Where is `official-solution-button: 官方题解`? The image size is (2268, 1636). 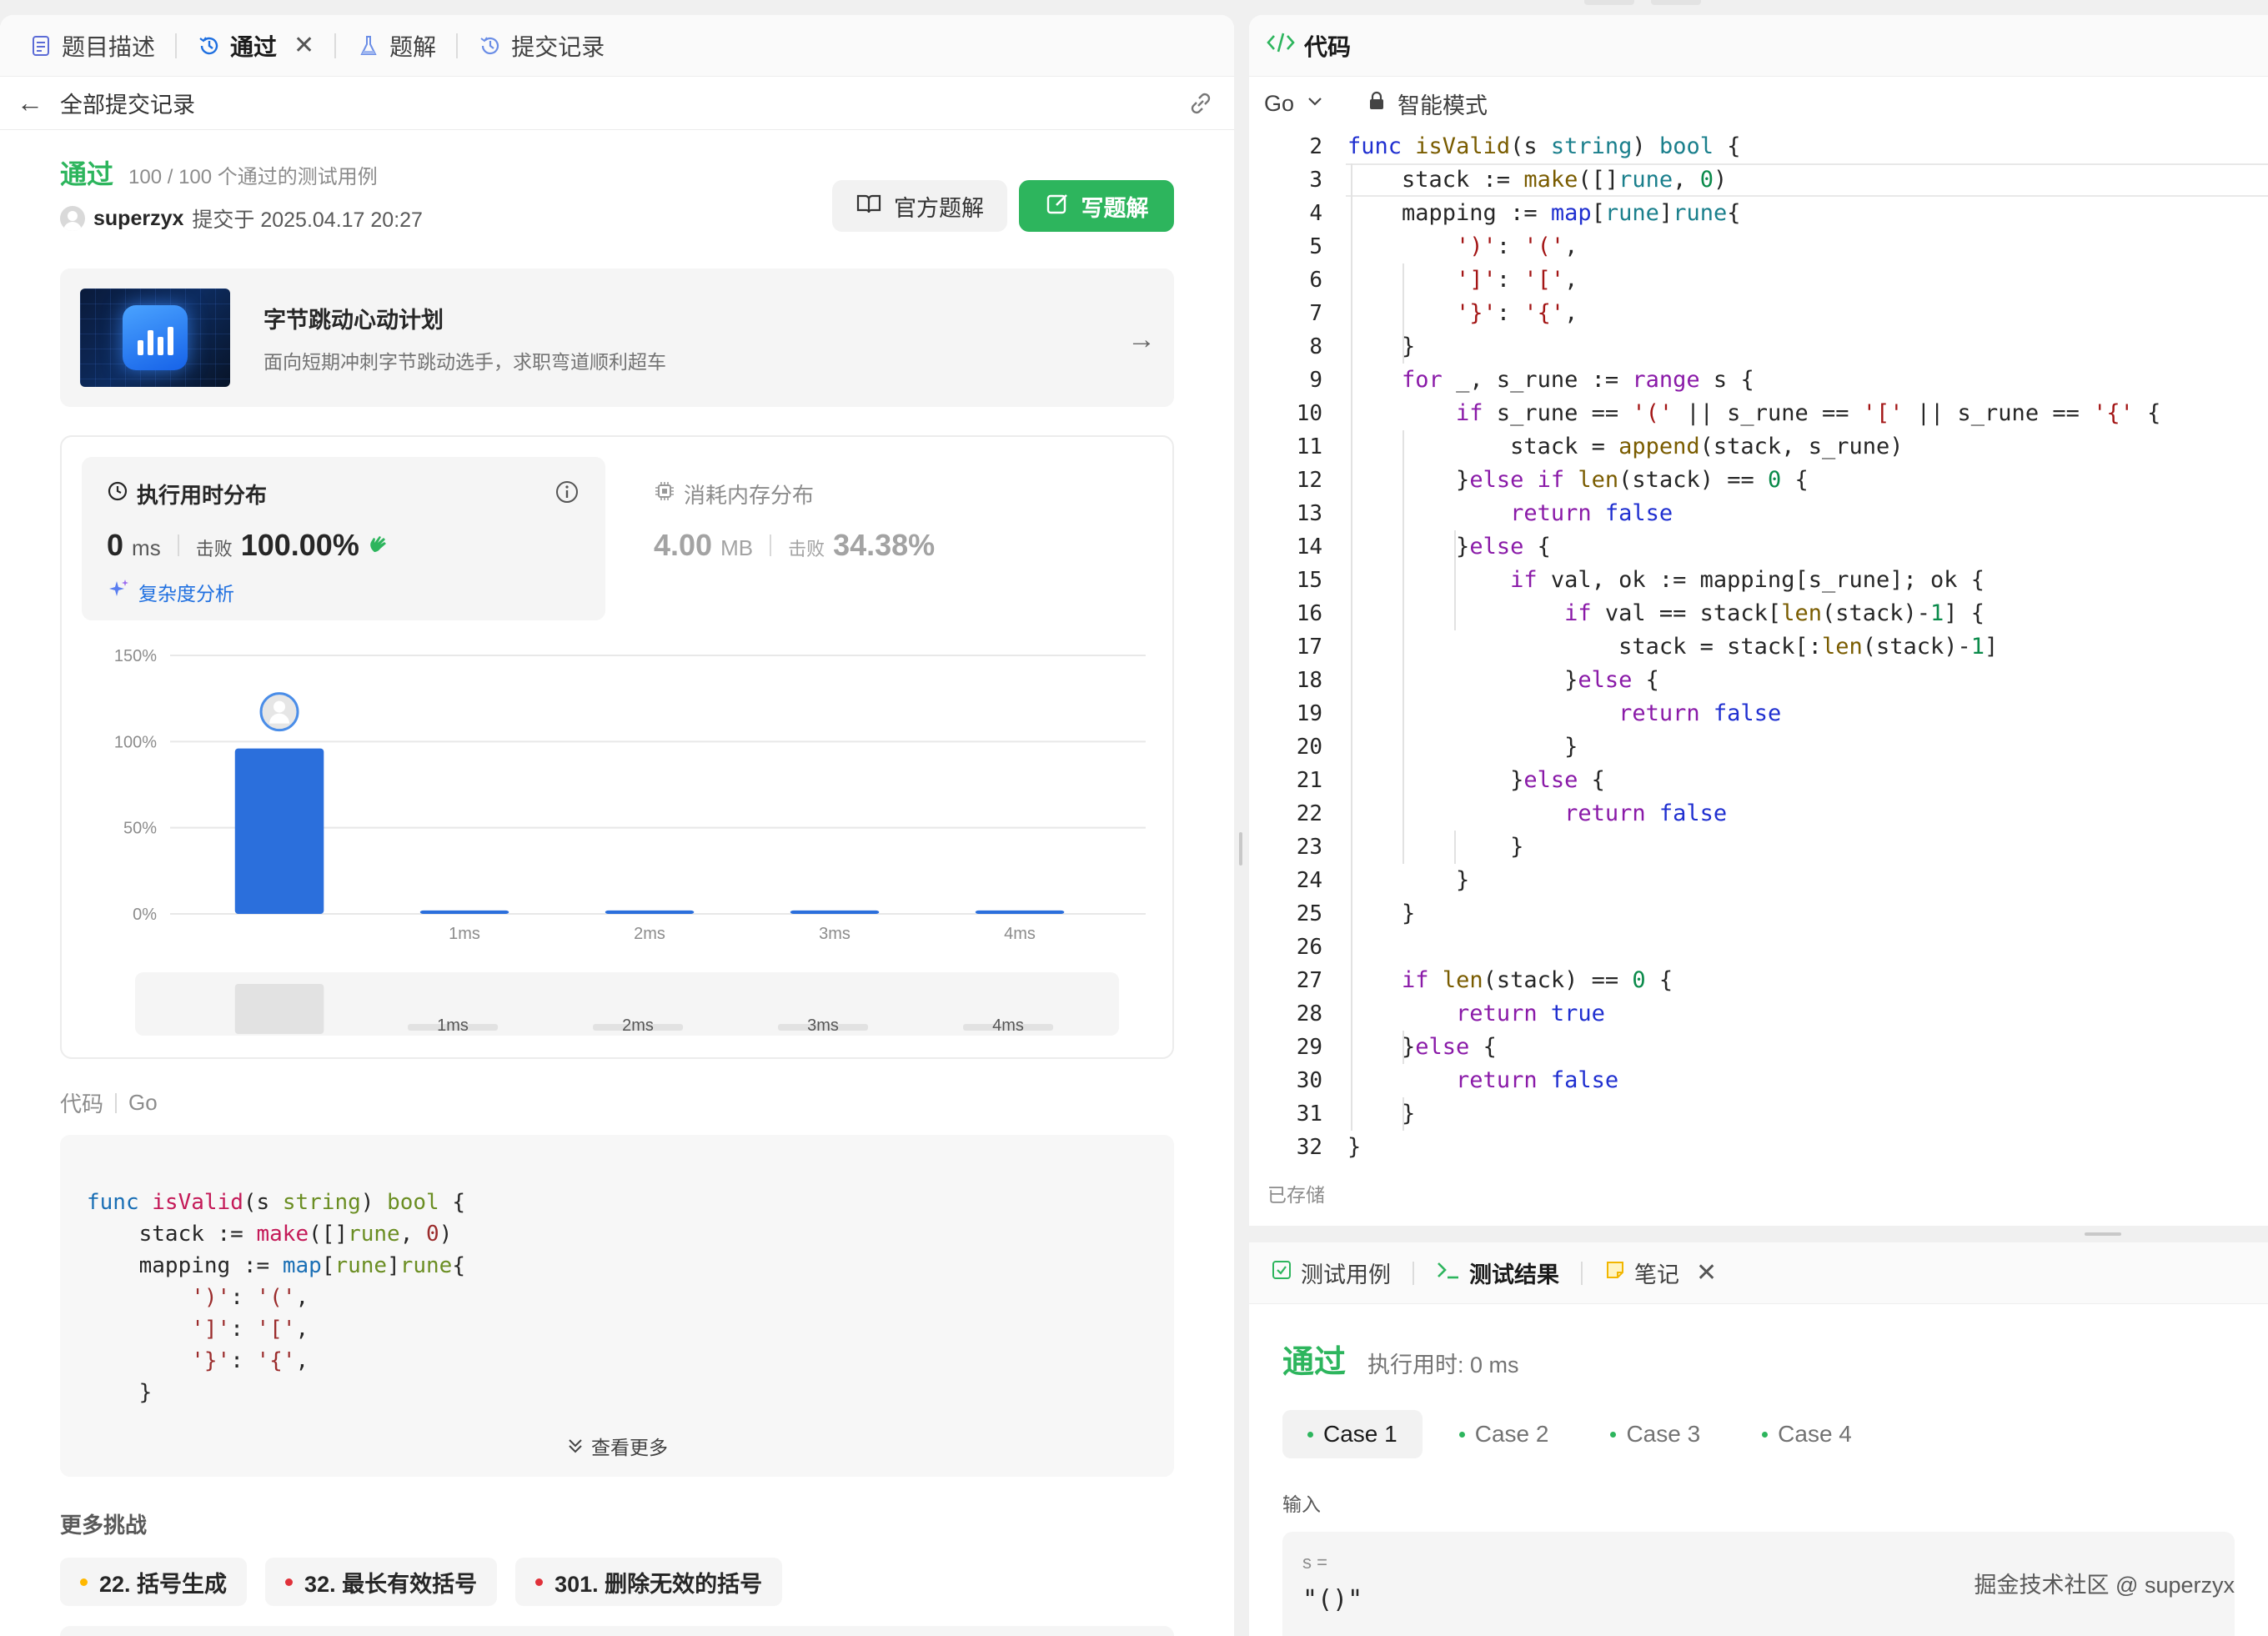 official-solution-button: 官方题解 is located at coordinates (919, 206).